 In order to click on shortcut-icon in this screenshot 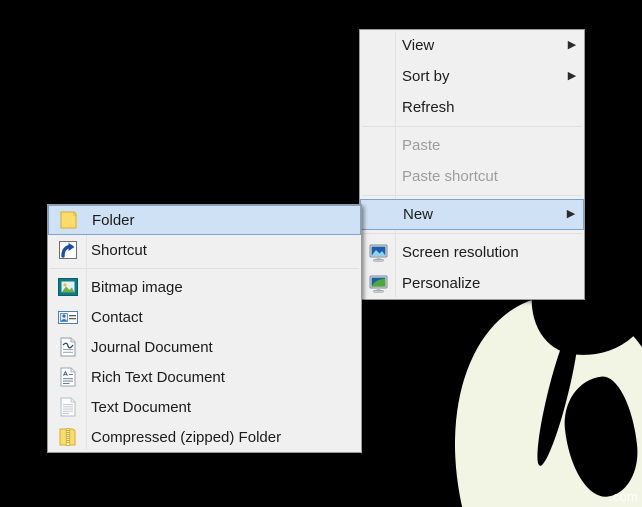, I will do `click(68, 250)`.